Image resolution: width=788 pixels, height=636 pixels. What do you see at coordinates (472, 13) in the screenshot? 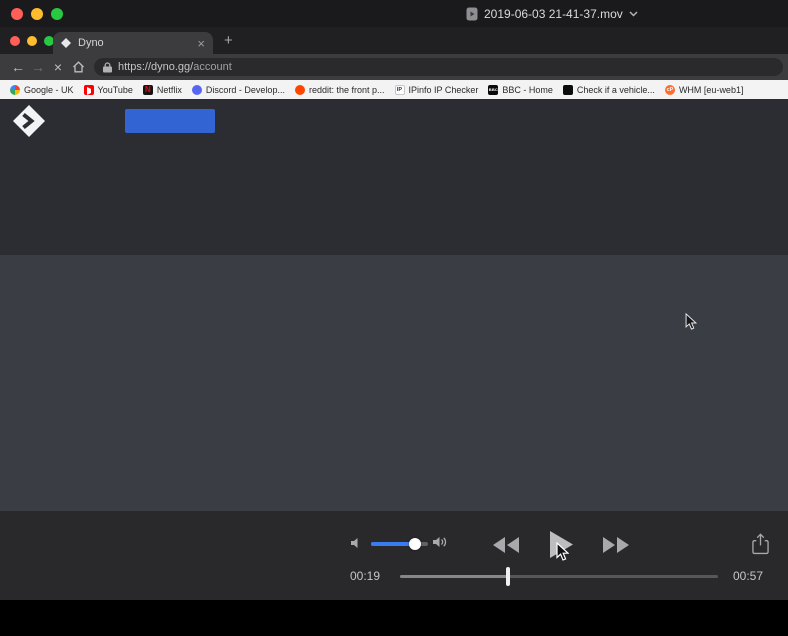
I see `quicktime-file-icon` at bounding box center [472, 13].